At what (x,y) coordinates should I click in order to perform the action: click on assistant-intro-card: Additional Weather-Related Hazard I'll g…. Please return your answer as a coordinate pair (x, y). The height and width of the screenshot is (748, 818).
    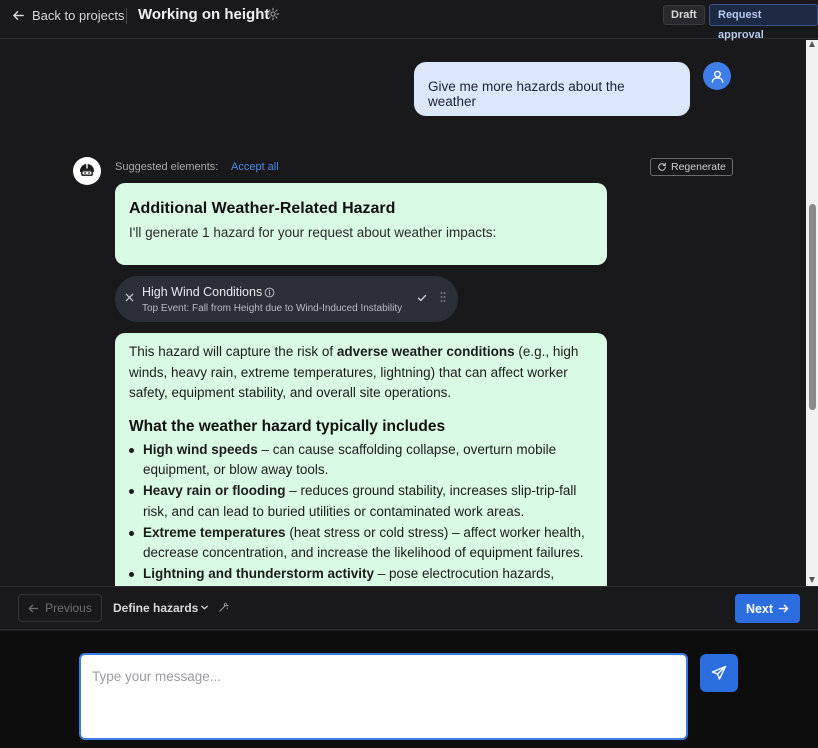
    Looking at the image, I should click on (361, 224).